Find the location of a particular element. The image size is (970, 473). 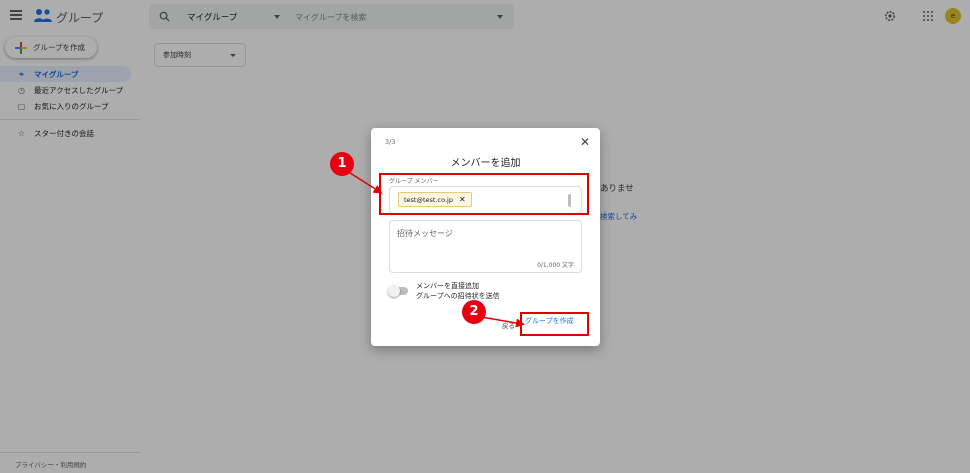

add-directly-toggle is located at coordinates (398, 291).